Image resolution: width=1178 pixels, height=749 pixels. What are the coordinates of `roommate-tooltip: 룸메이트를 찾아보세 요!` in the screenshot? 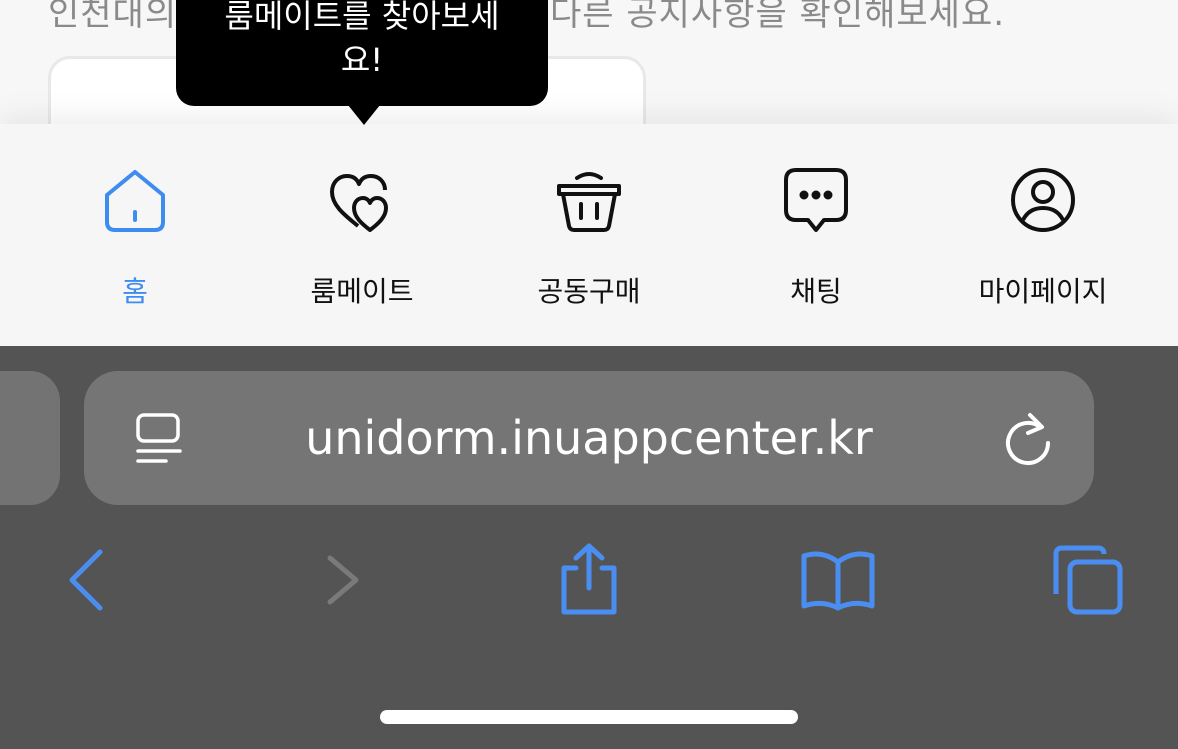 It's located at (362, 53).